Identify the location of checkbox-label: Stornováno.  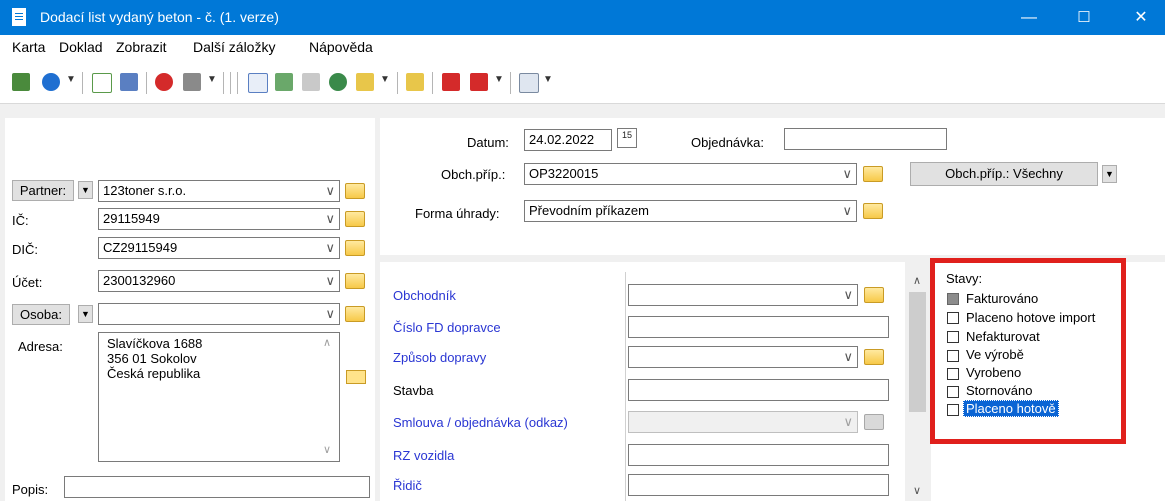
(999, 390).